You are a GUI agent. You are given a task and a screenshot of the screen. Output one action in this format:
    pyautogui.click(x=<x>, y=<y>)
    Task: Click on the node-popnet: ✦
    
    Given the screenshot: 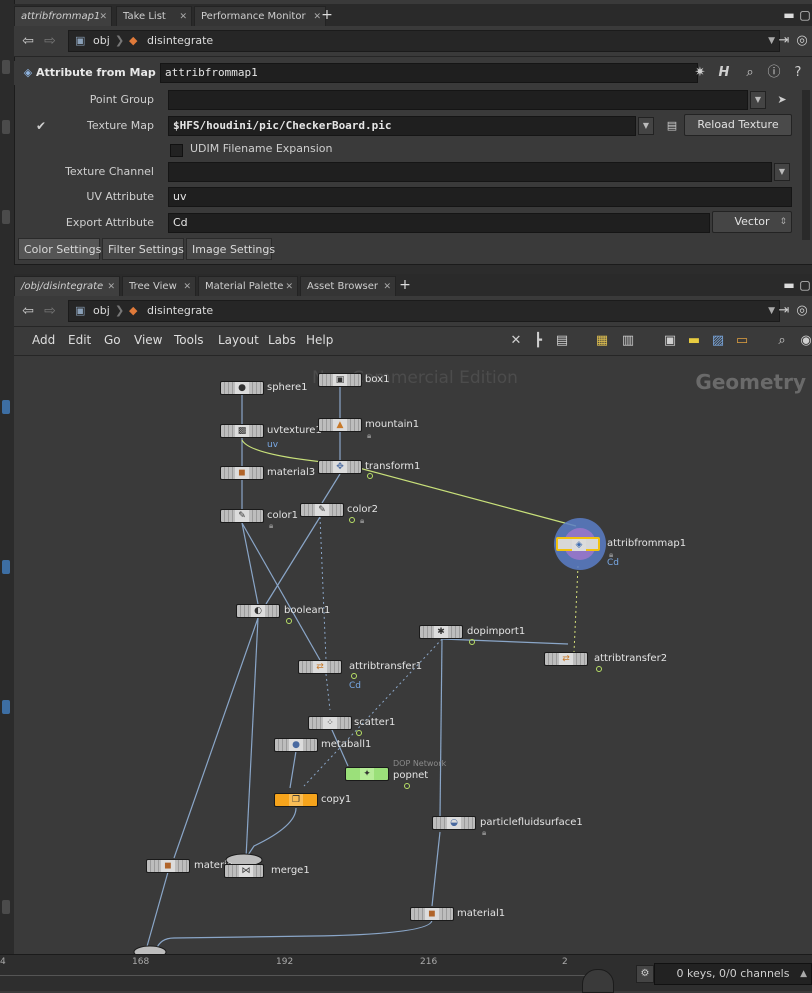 What is the action you would take?
    pyautogui.click(x=367, y=774)
    